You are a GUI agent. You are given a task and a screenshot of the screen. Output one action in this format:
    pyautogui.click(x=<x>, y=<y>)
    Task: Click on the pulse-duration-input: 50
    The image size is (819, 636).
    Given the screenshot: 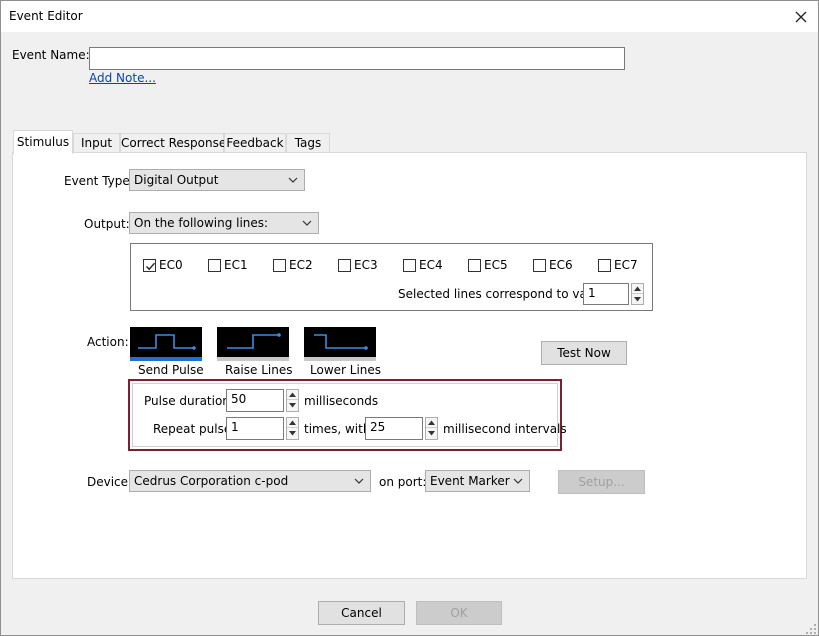 What is the action you would take?
    pyautogui.click(x=255, y=400)
    